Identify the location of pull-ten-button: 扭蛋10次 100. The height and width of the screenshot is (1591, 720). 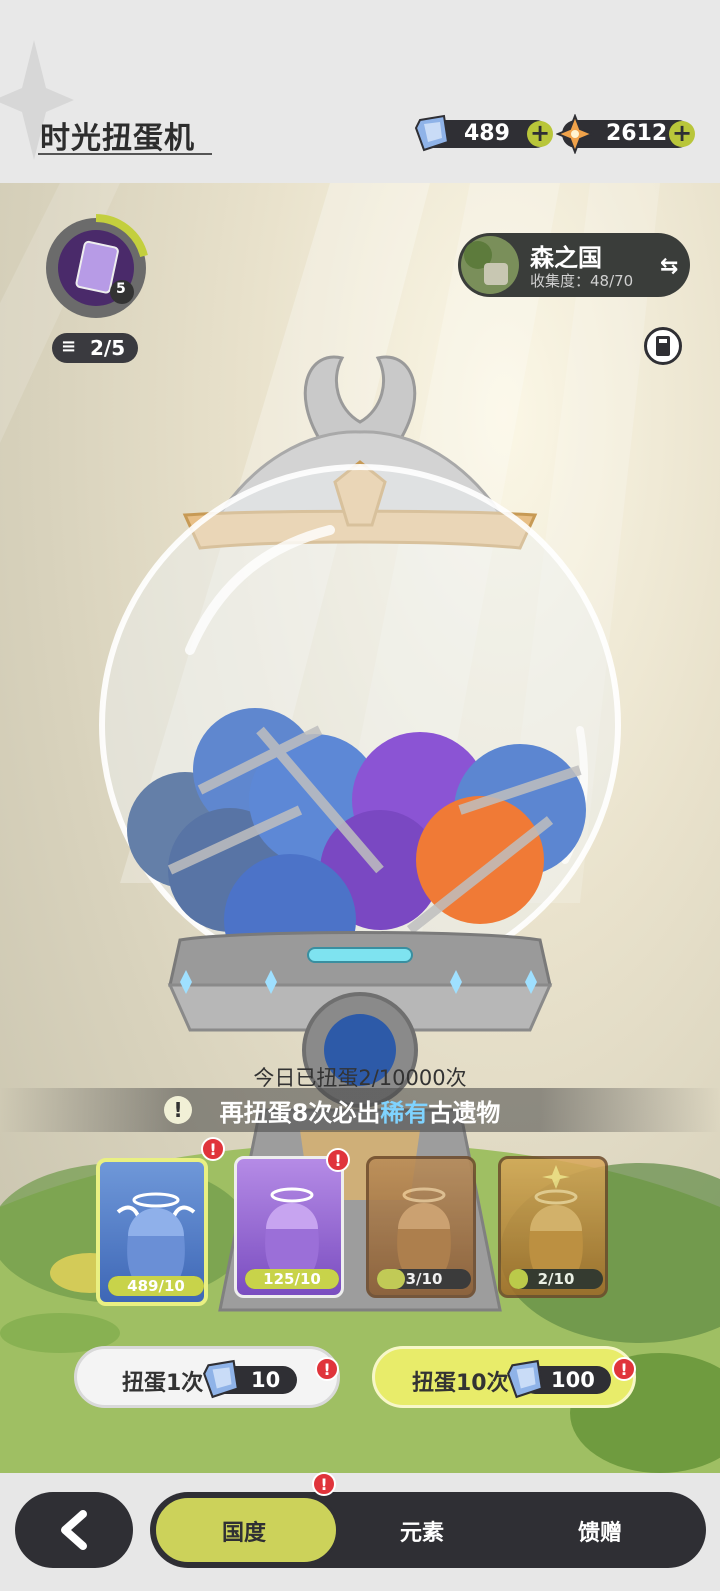
(504, 1377).